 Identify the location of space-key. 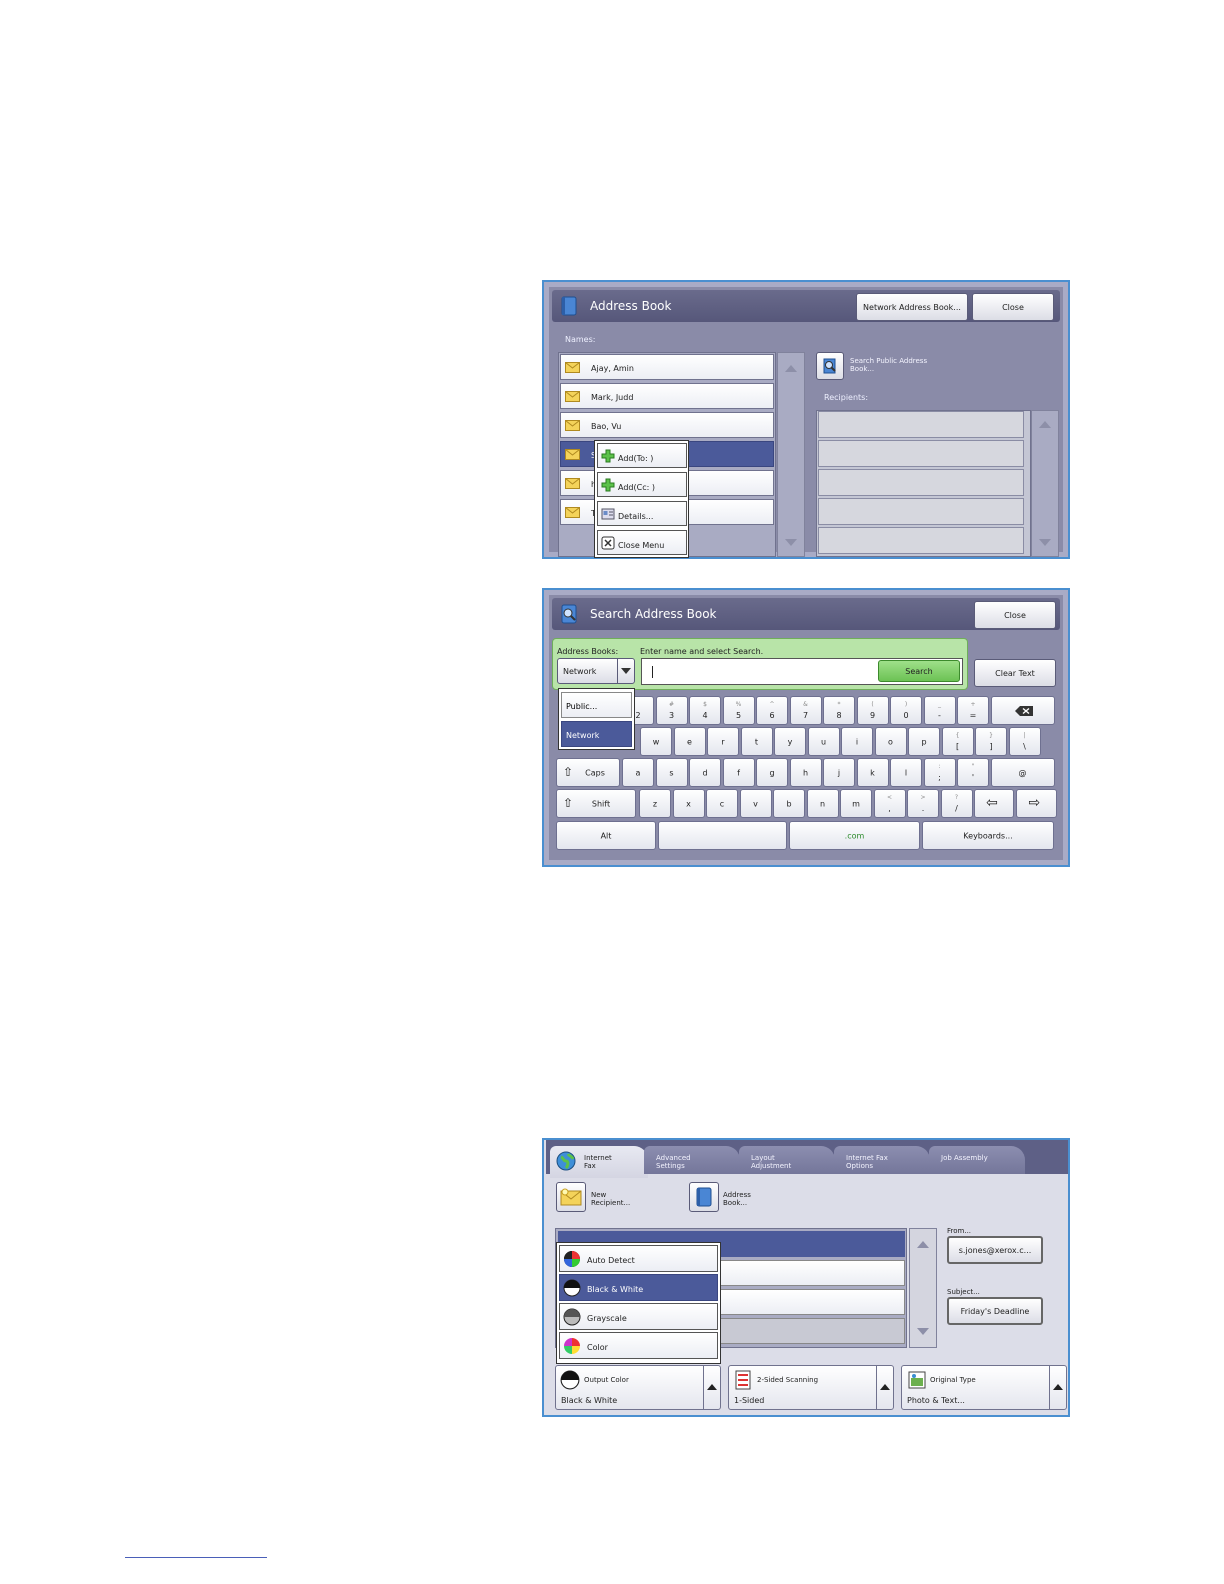
(722, 835).